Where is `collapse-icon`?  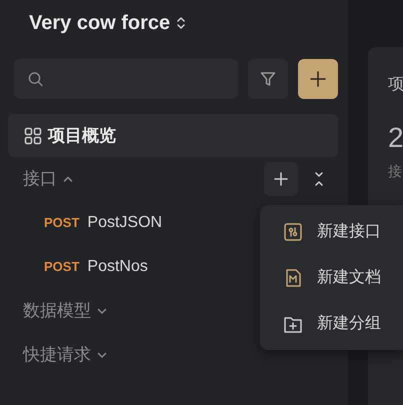 collapse-icon is located at coordinates (319, 179).